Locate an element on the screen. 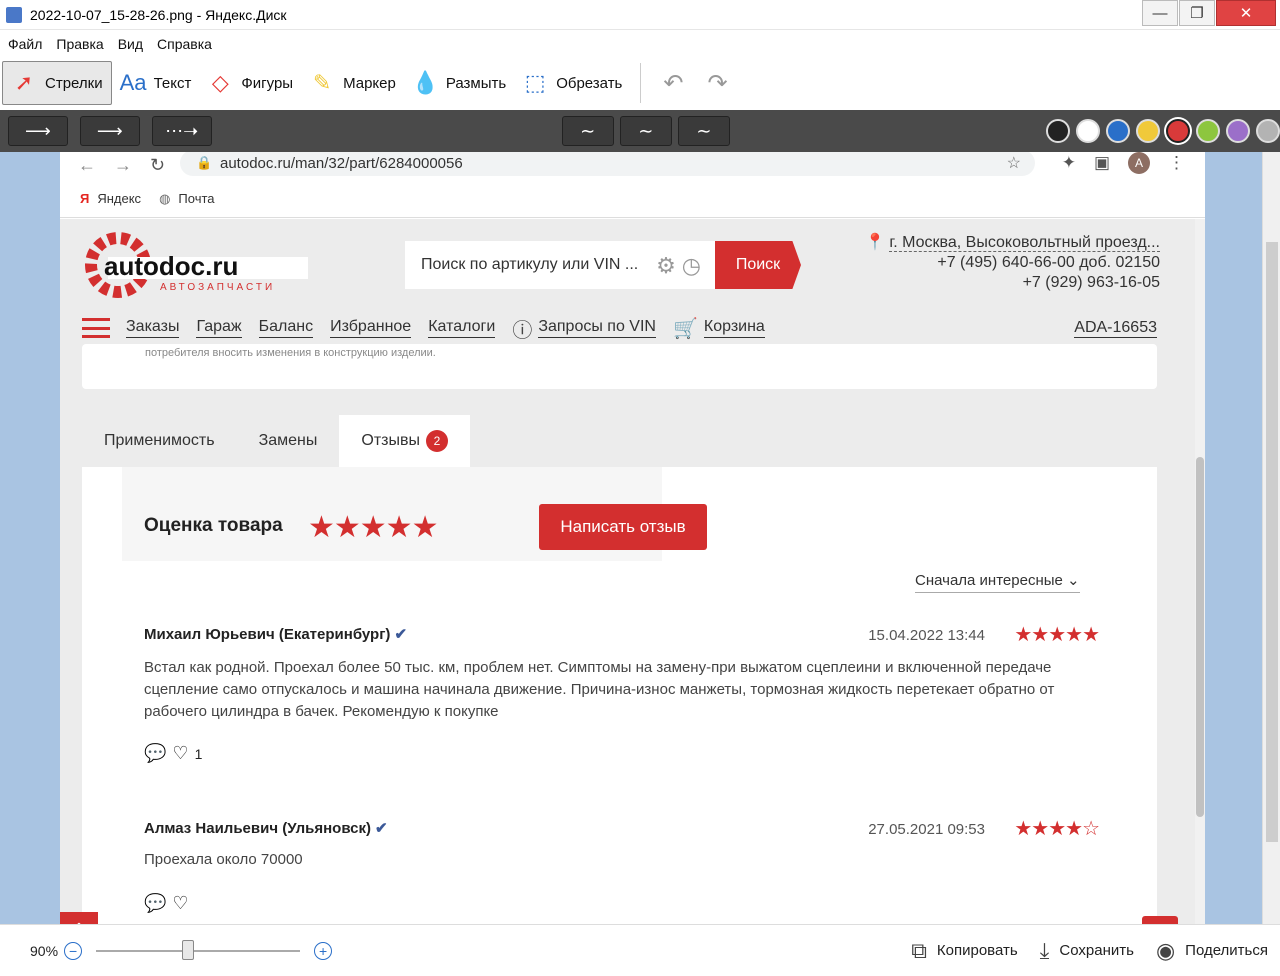 This screenshot has height=976, width=1280. copy-icon: ⧉ is located at coordinates (919, 950).